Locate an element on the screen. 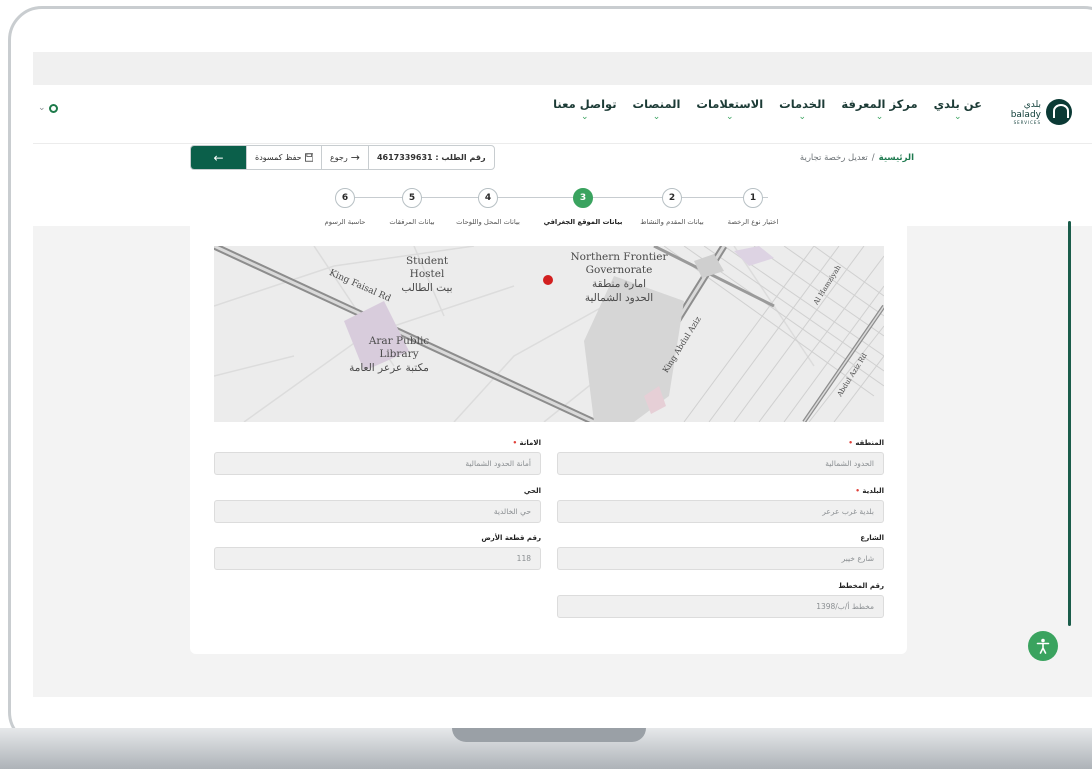 This screenshot has height=769, width=1092. street-field: الشارع شارع خيبر is located at coordinates (720, 552).